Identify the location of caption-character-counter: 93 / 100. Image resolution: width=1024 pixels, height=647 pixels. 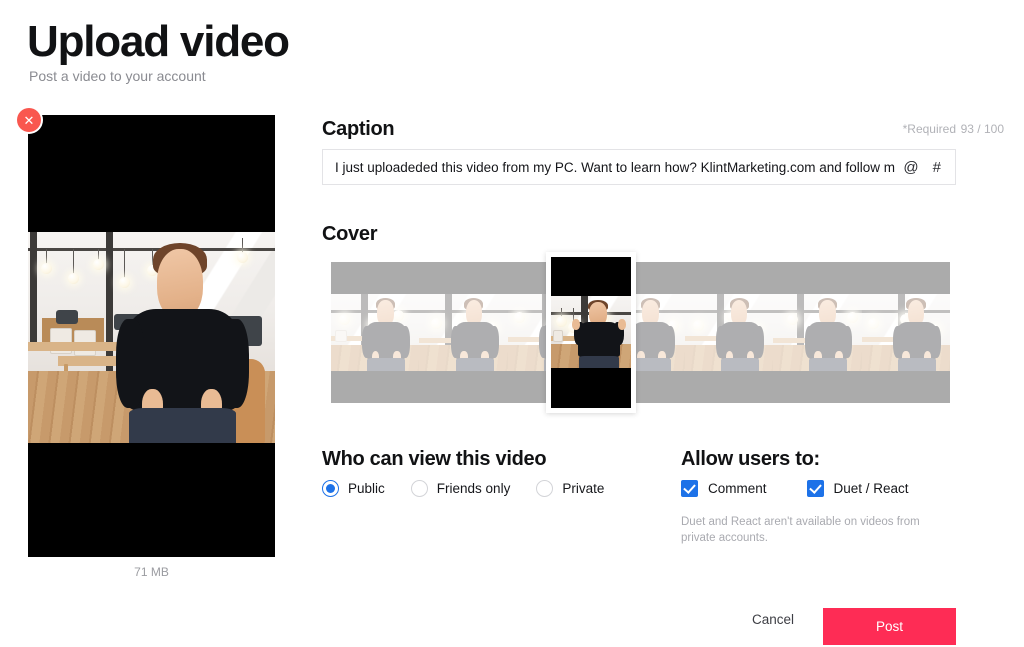
(982, 129).